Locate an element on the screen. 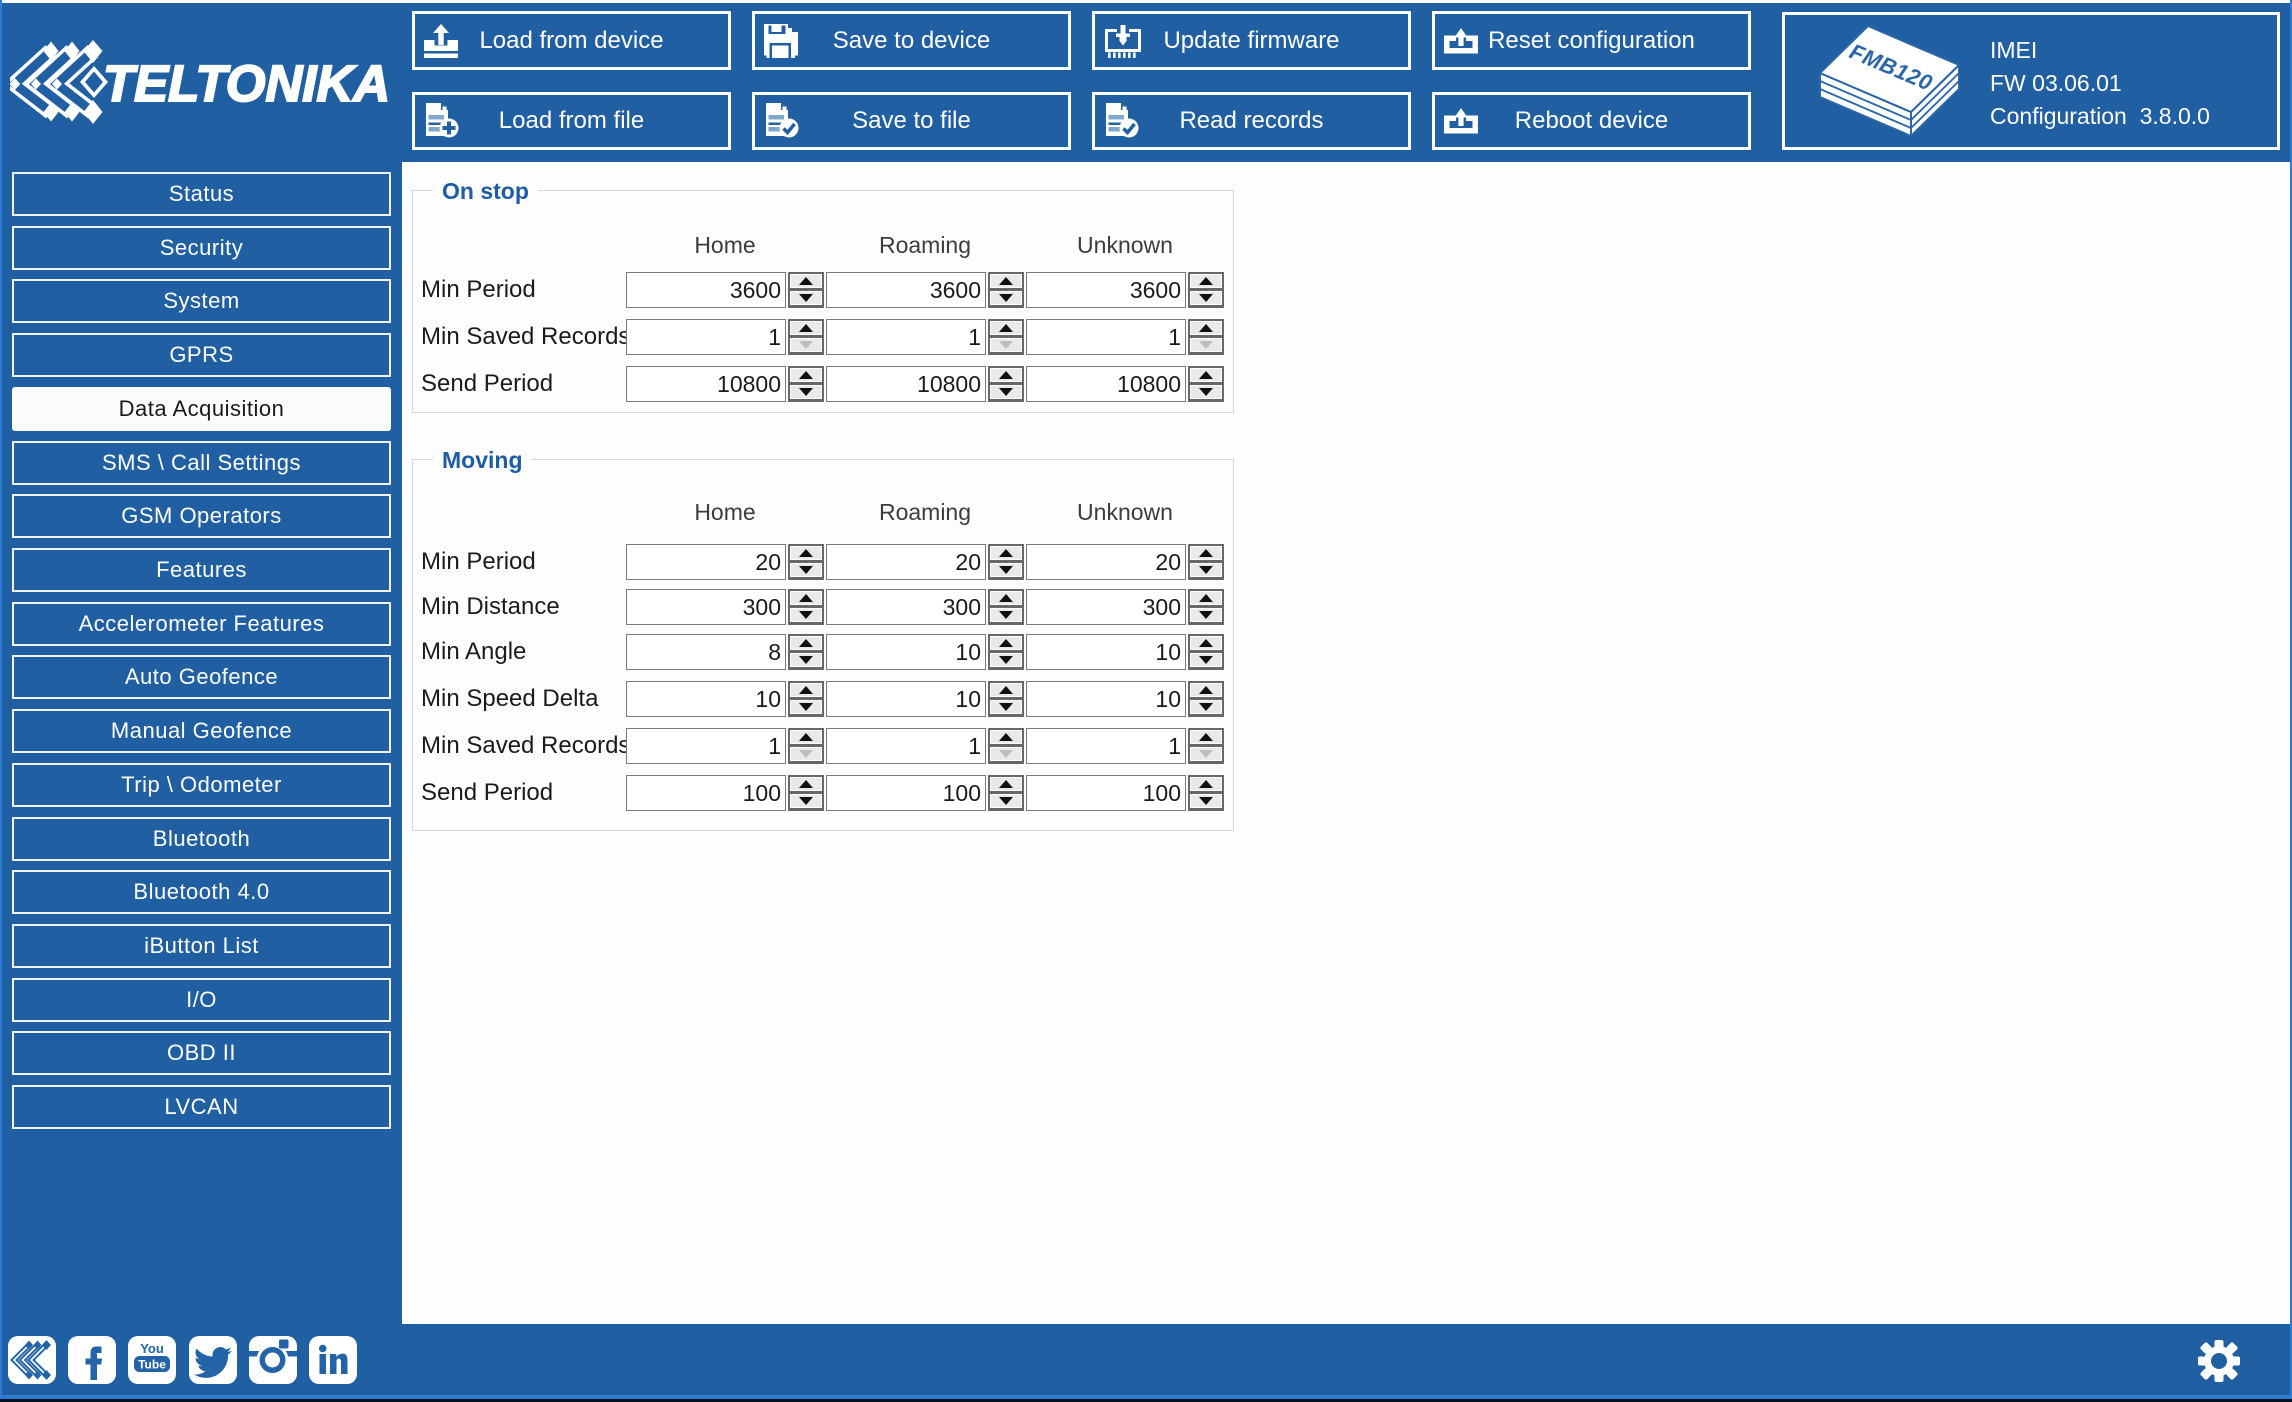 The image size is (2292, 1402). svg-text: TELTONIKA is located at coordinates (246, 83).